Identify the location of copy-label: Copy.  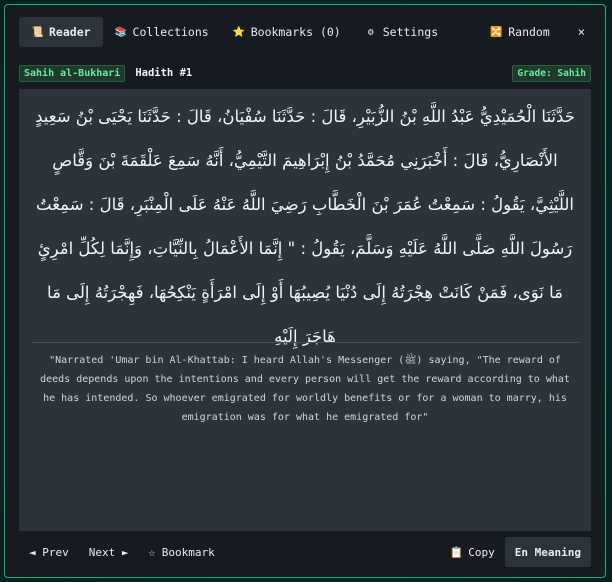
(481, 552).